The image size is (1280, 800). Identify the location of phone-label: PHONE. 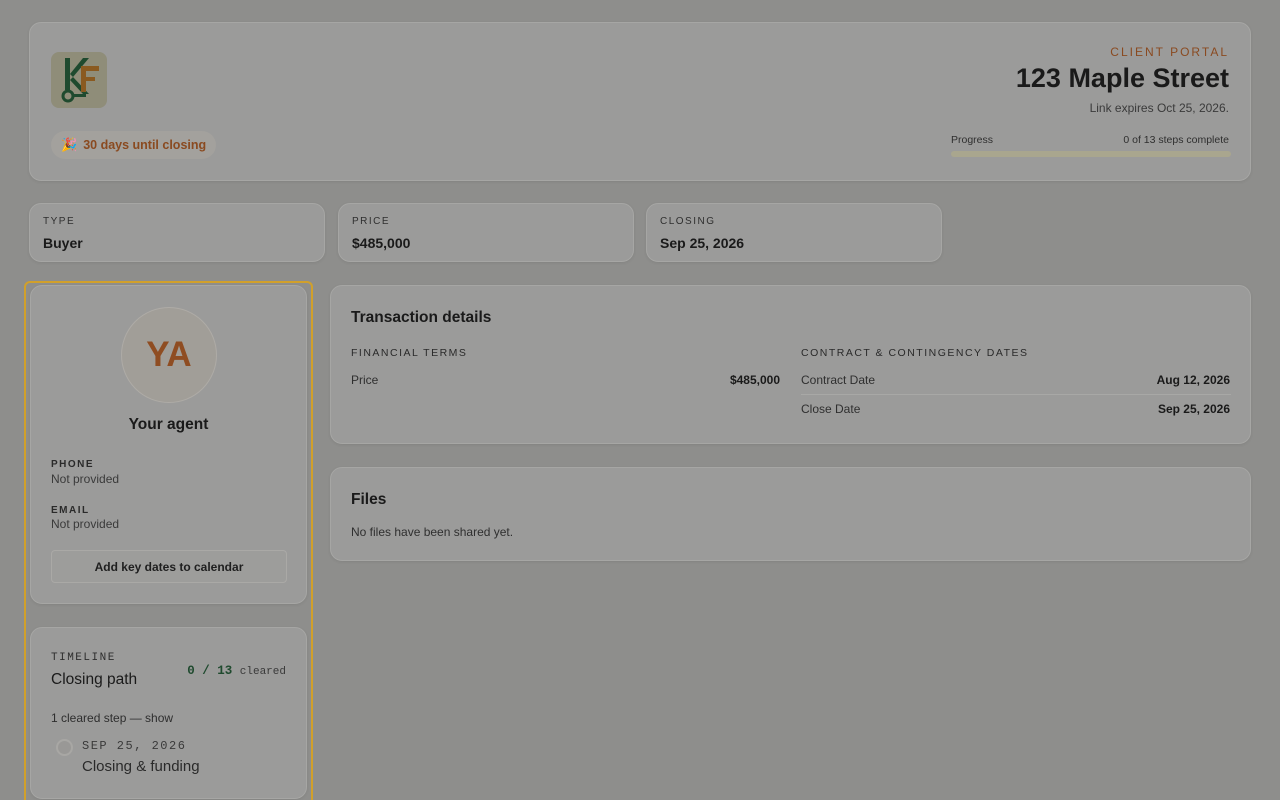
(73, 464).